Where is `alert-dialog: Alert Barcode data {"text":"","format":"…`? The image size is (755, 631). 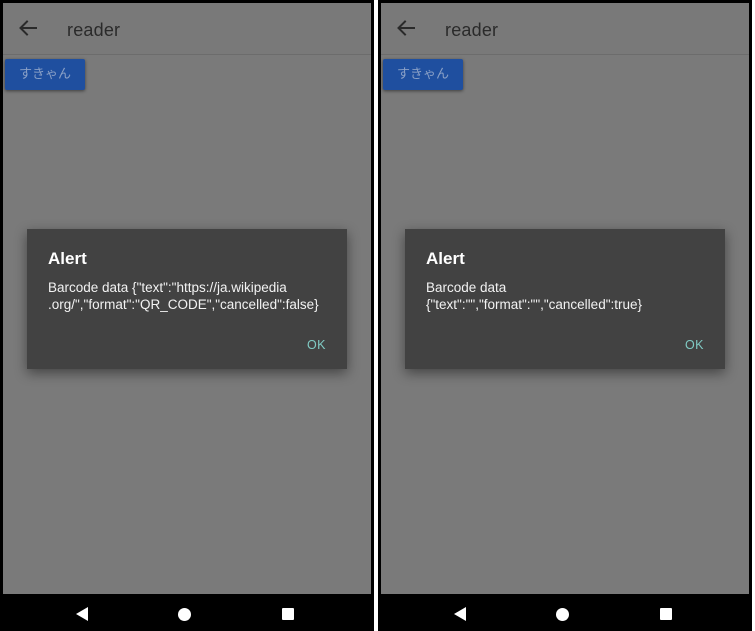 alert-dialog: Alert Barcode data {"text":"","format":"… is located at coordinates (565, 299).